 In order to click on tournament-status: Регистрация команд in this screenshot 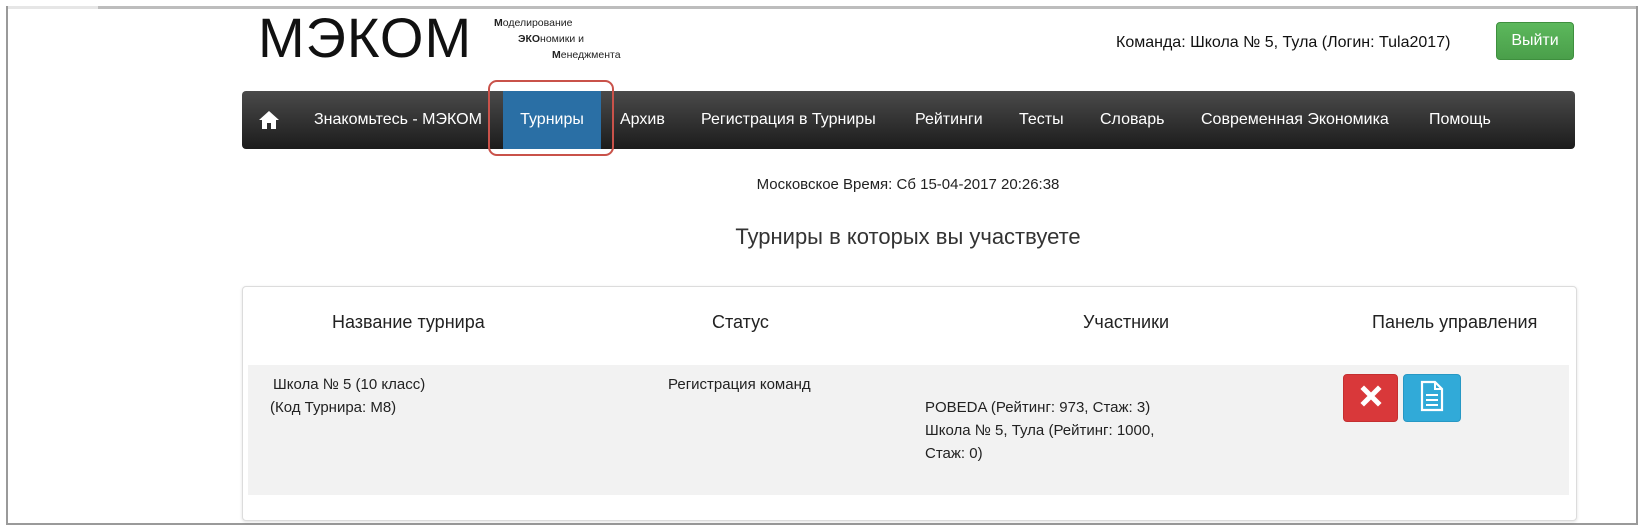, I will do `click(739, 384)`.